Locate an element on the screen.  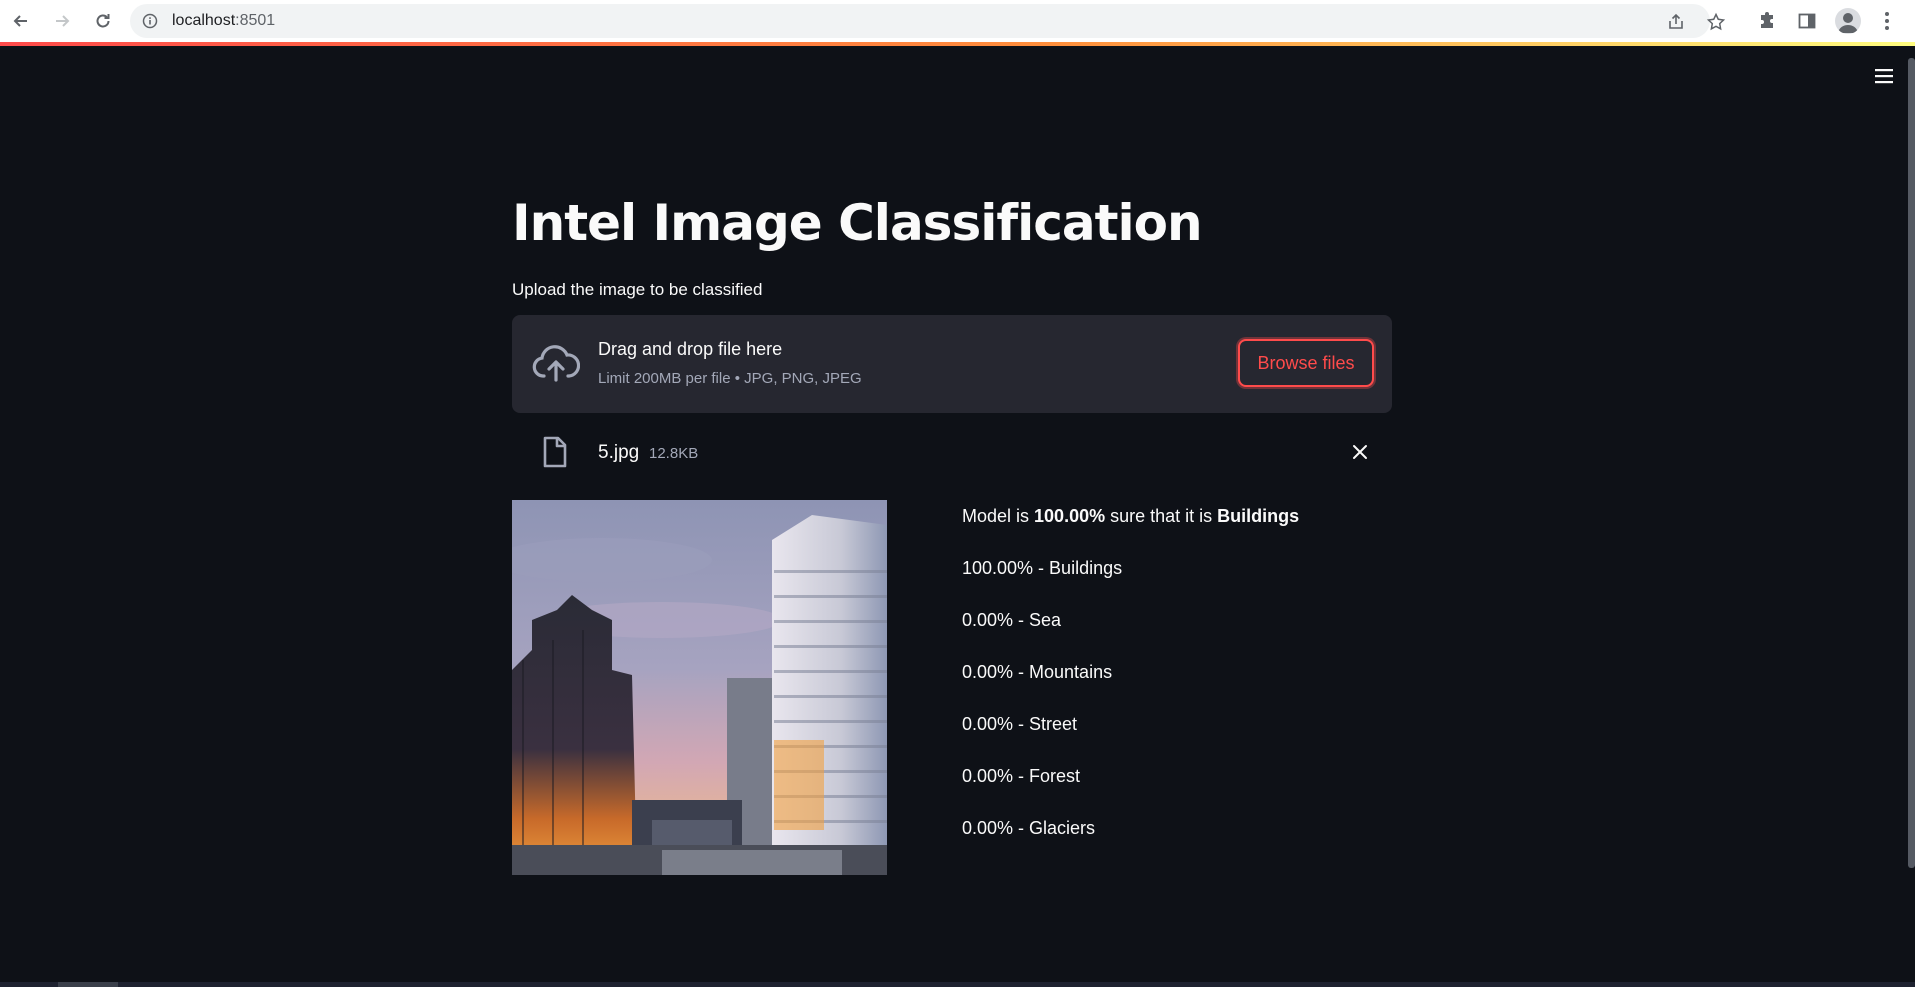
uploaded-file-size: 12.8KB is located at coordinates (674, 453).